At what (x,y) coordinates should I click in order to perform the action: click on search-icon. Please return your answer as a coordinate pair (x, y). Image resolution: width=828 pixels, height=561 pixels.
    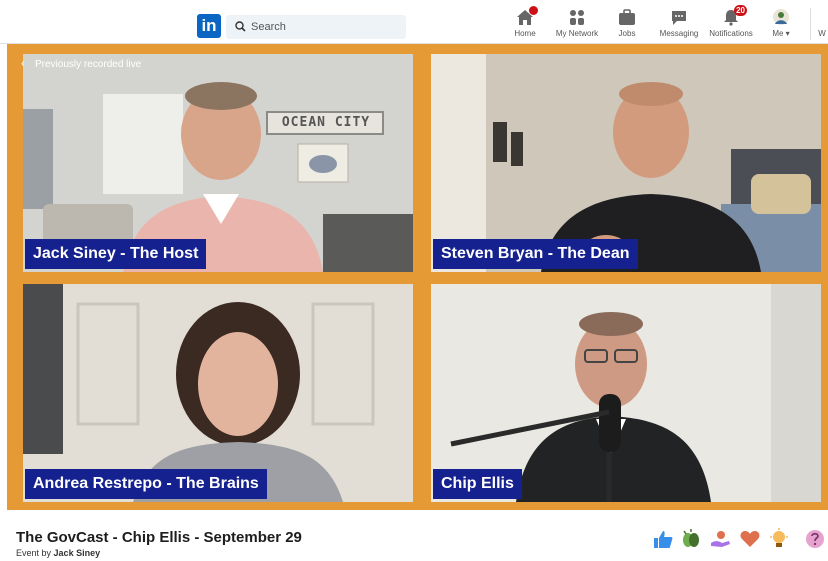
    Looking at the image, I should click on (240, 26).